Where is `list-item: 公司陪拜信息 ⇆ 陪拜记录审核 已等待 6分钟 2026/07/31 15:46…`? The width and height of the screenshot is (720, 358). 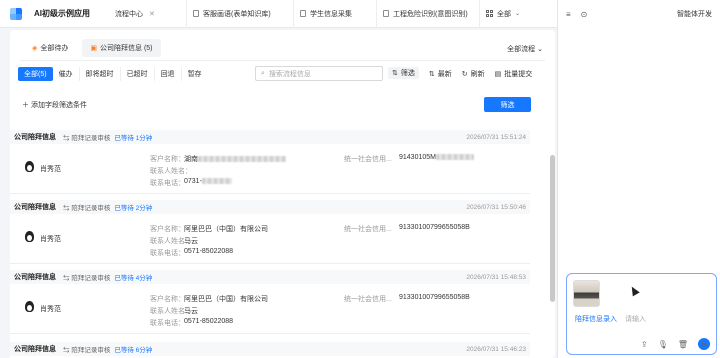
list-item: 公司陪拜信息 ⇆ 陪拜记录审核 已等待 6分钟 2026/07/31 15:46… is located at coordinates (270, 350).